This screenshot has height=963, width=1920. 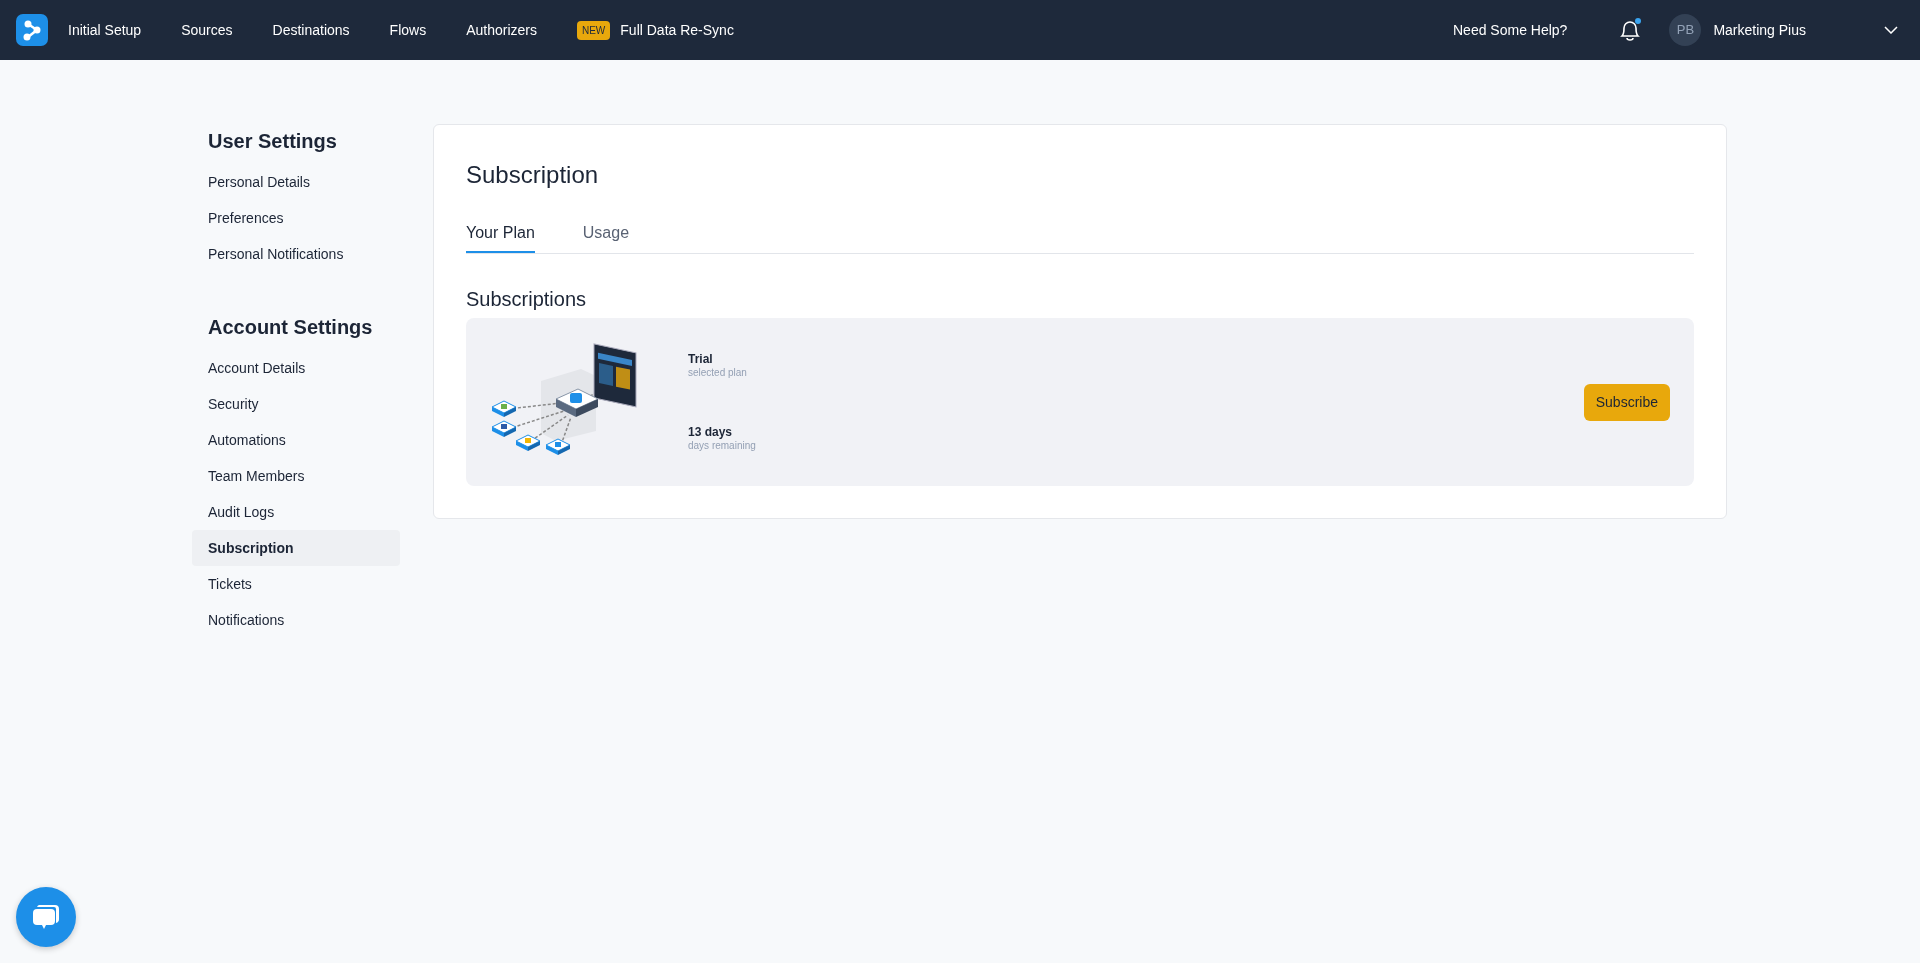 What do you see at coordinates (311, 30) in the screenshot?
I see `nav-link: Destinations` at bounding box center [311, 30].